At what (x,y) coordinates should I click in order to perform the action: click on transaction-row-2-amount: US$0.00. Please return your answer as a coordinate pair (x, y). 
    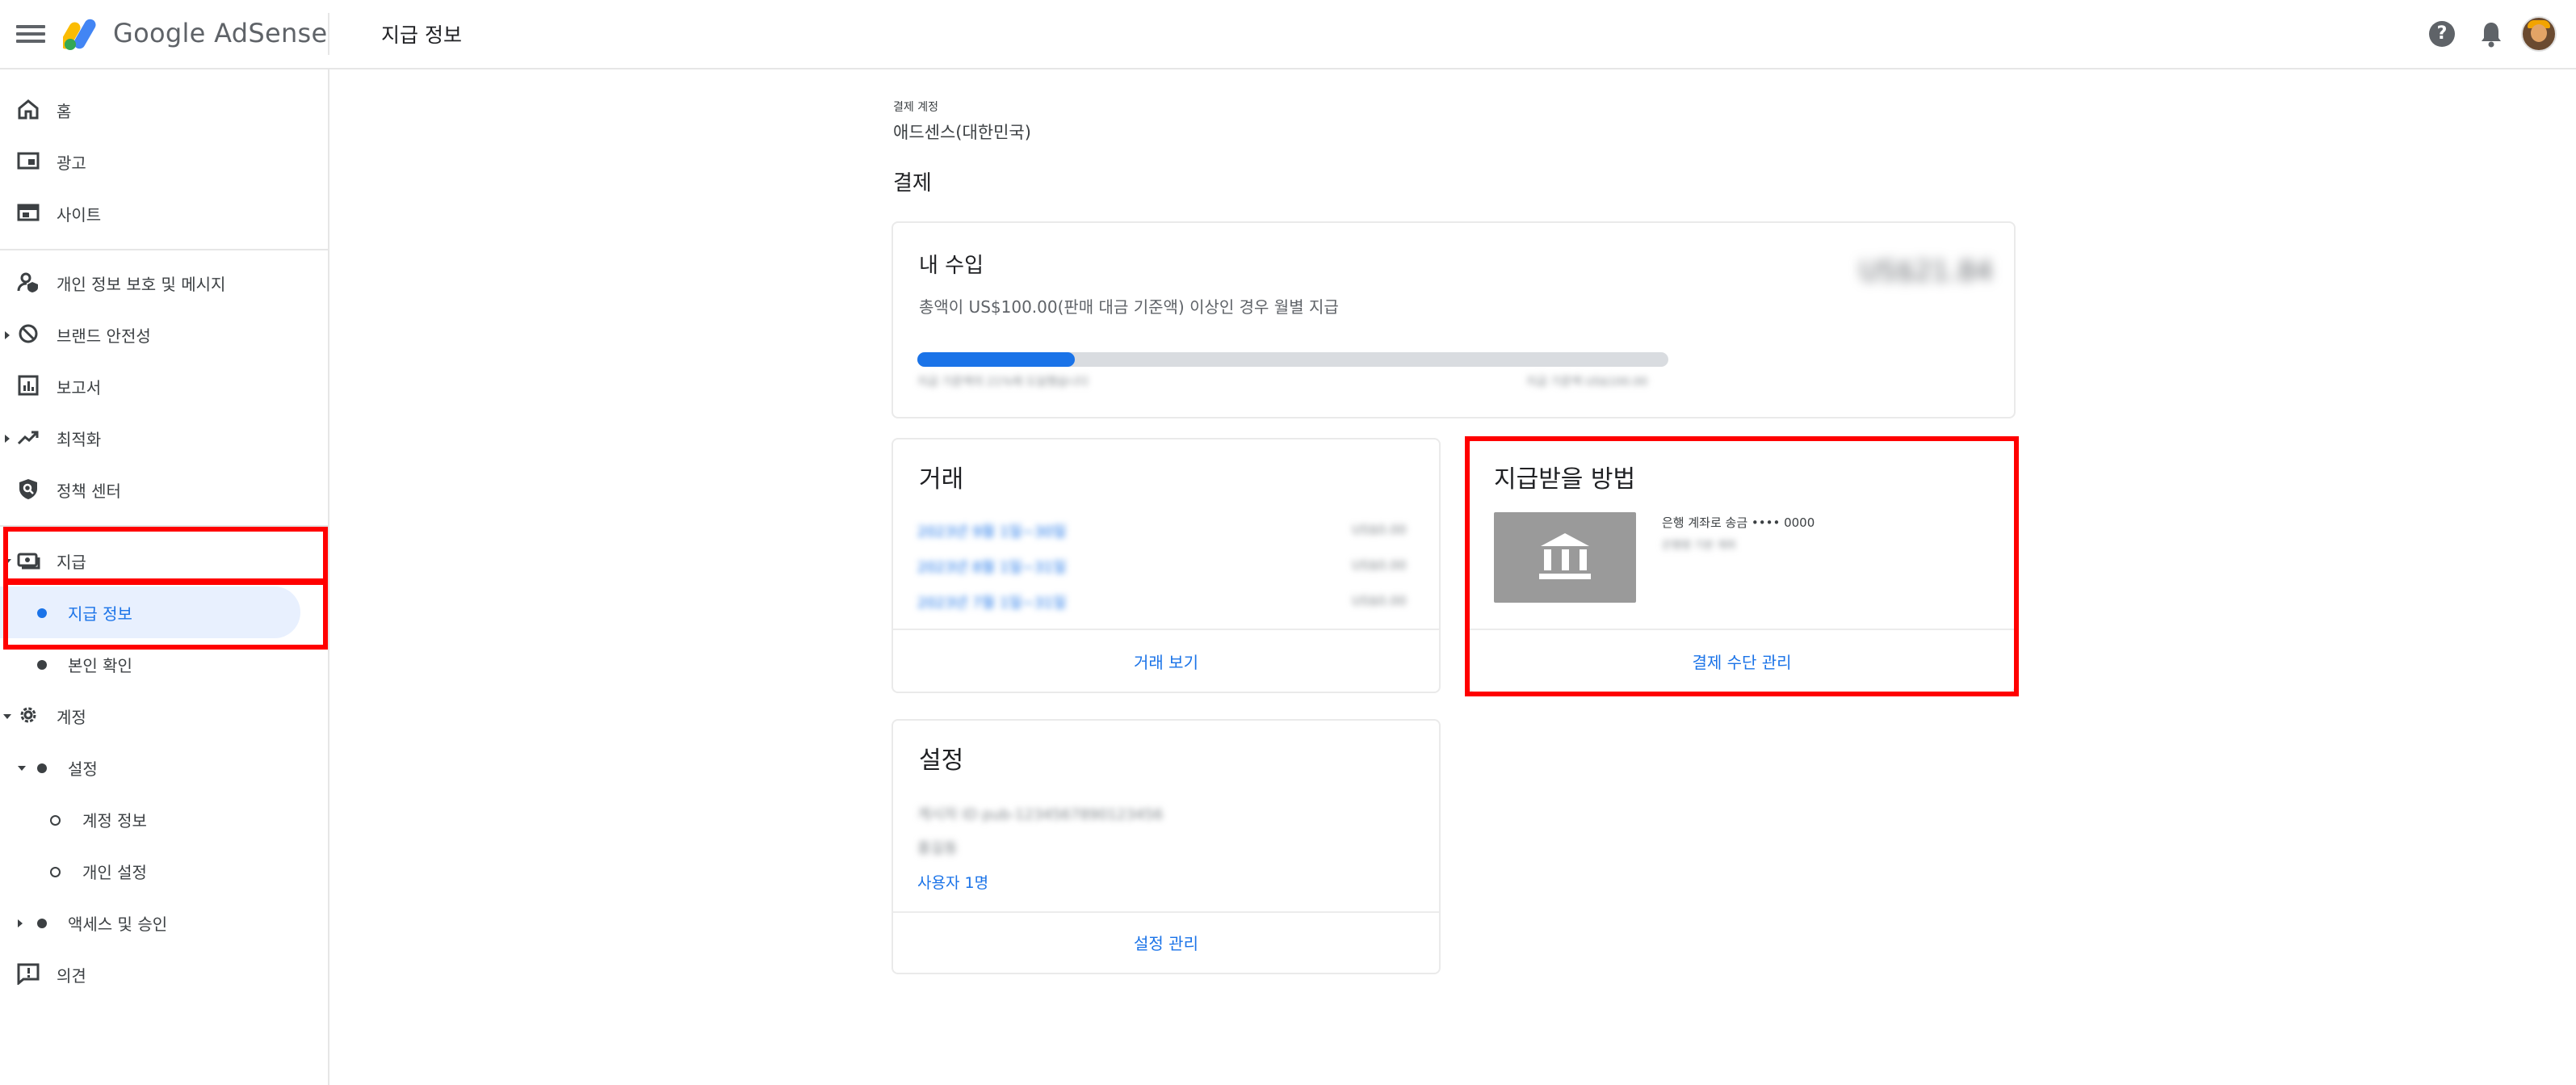
    Looking at the image, I should click on (1379, 565).